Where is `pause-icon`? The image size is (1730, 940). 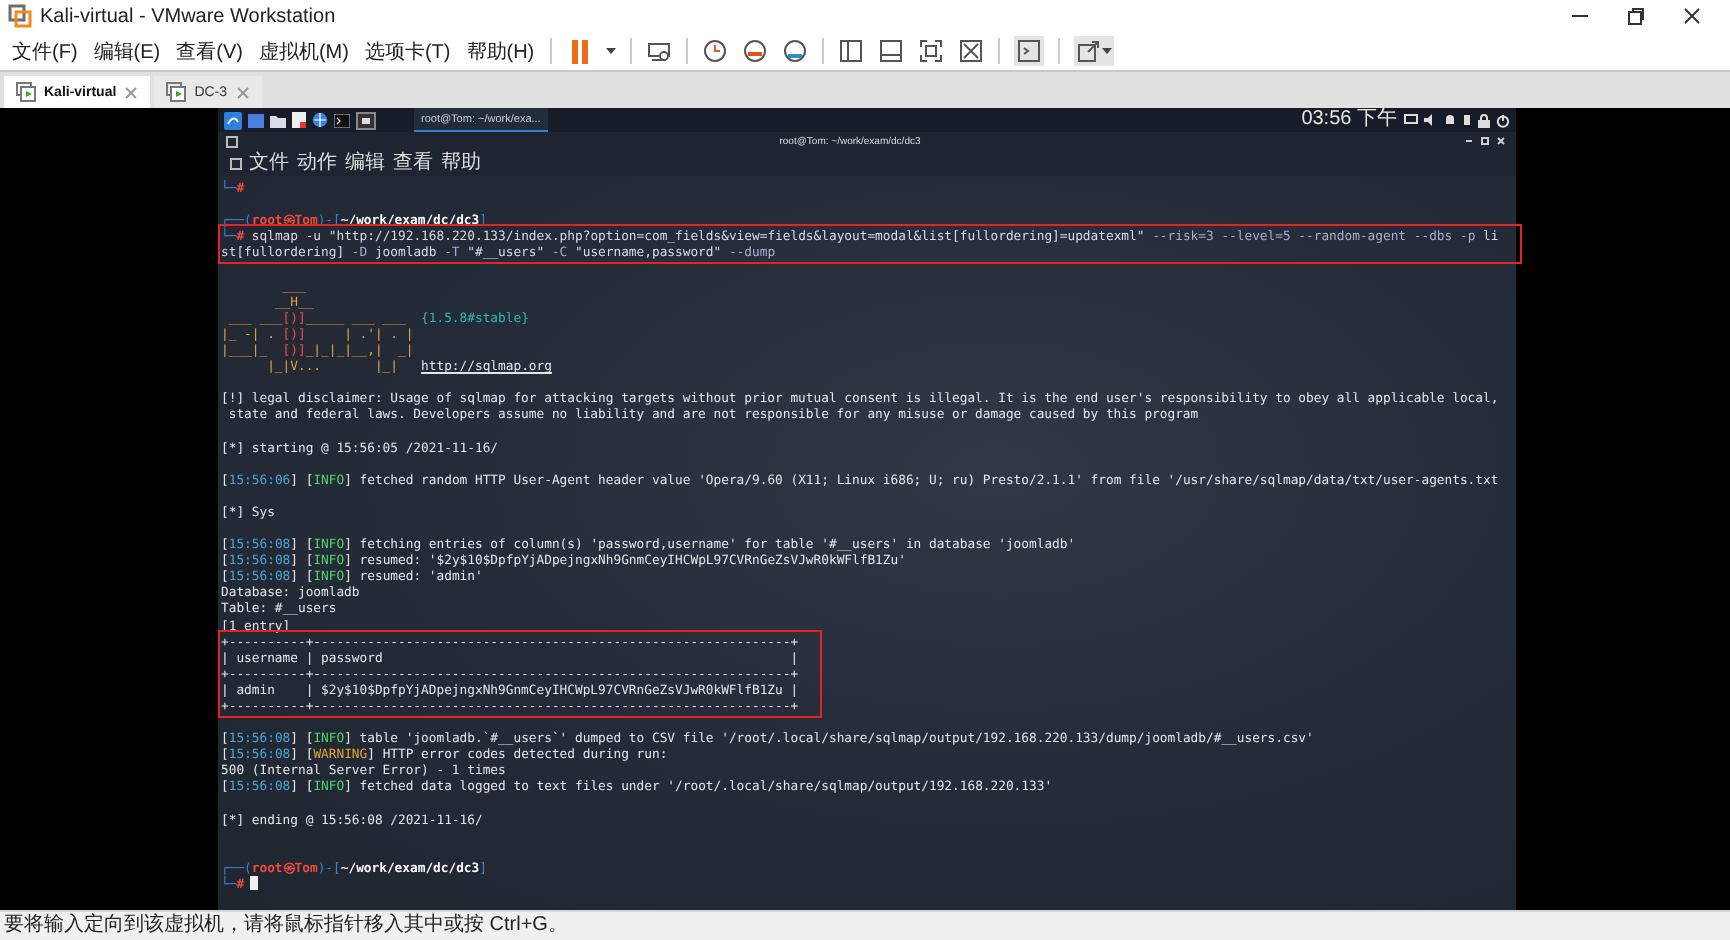 pause-icon is located at coordinates (580, 51).